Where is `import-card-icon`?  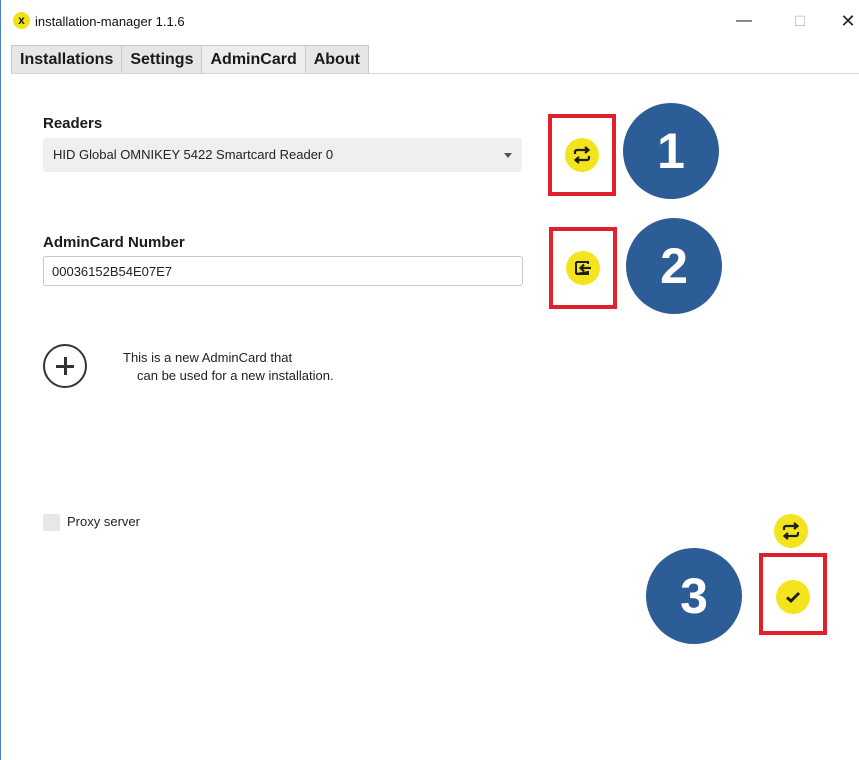
import-card-icon is located at coordinates (583, 268).